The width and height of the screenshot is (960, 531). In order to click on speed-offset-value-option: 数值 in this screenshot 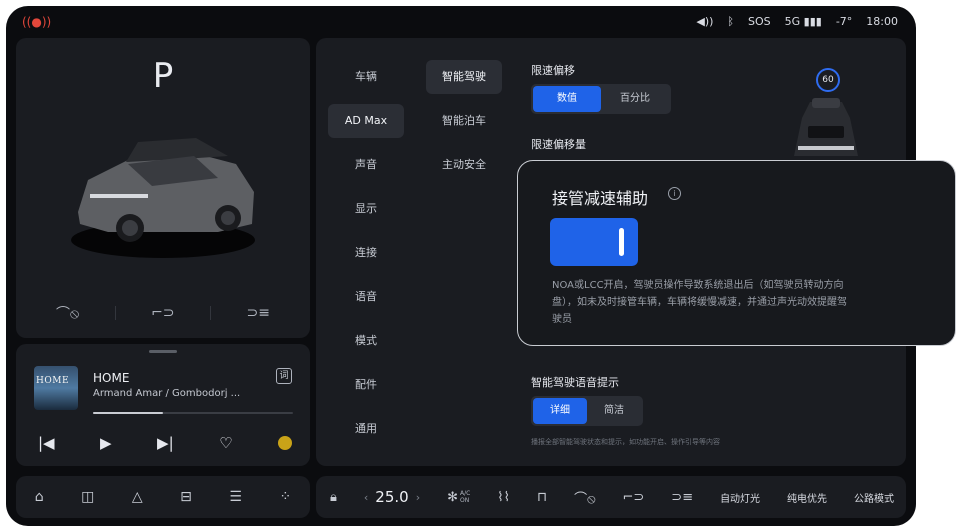, I will do `click(567, 99)`.